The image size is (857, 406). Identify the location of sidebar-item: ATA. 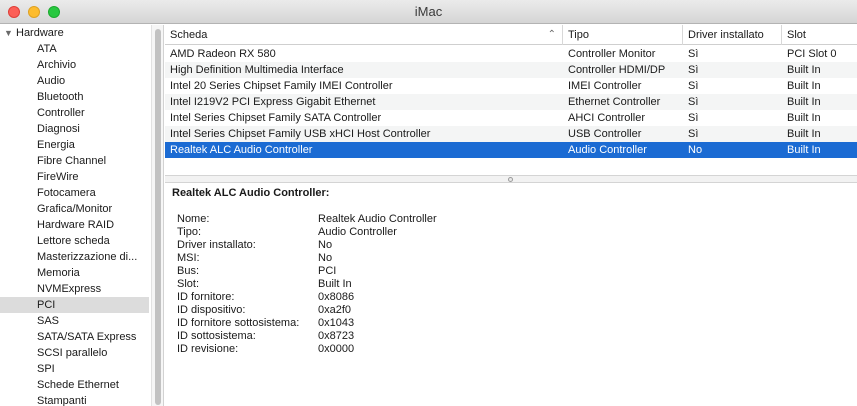
(74, 49).